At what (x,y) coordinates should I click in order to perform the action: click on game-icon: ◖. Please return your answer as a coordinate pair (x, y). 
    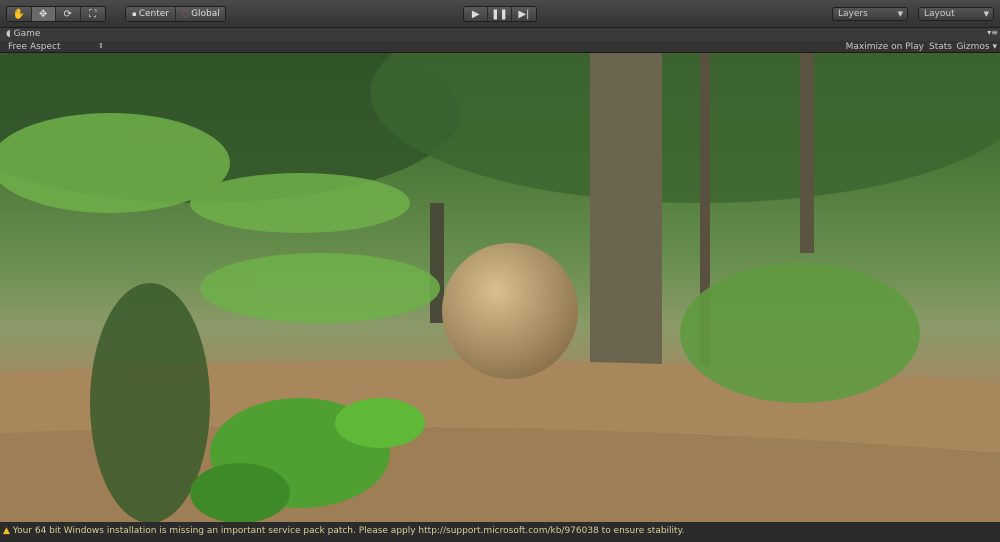
    Looking at the image, I should click on (8, 34).